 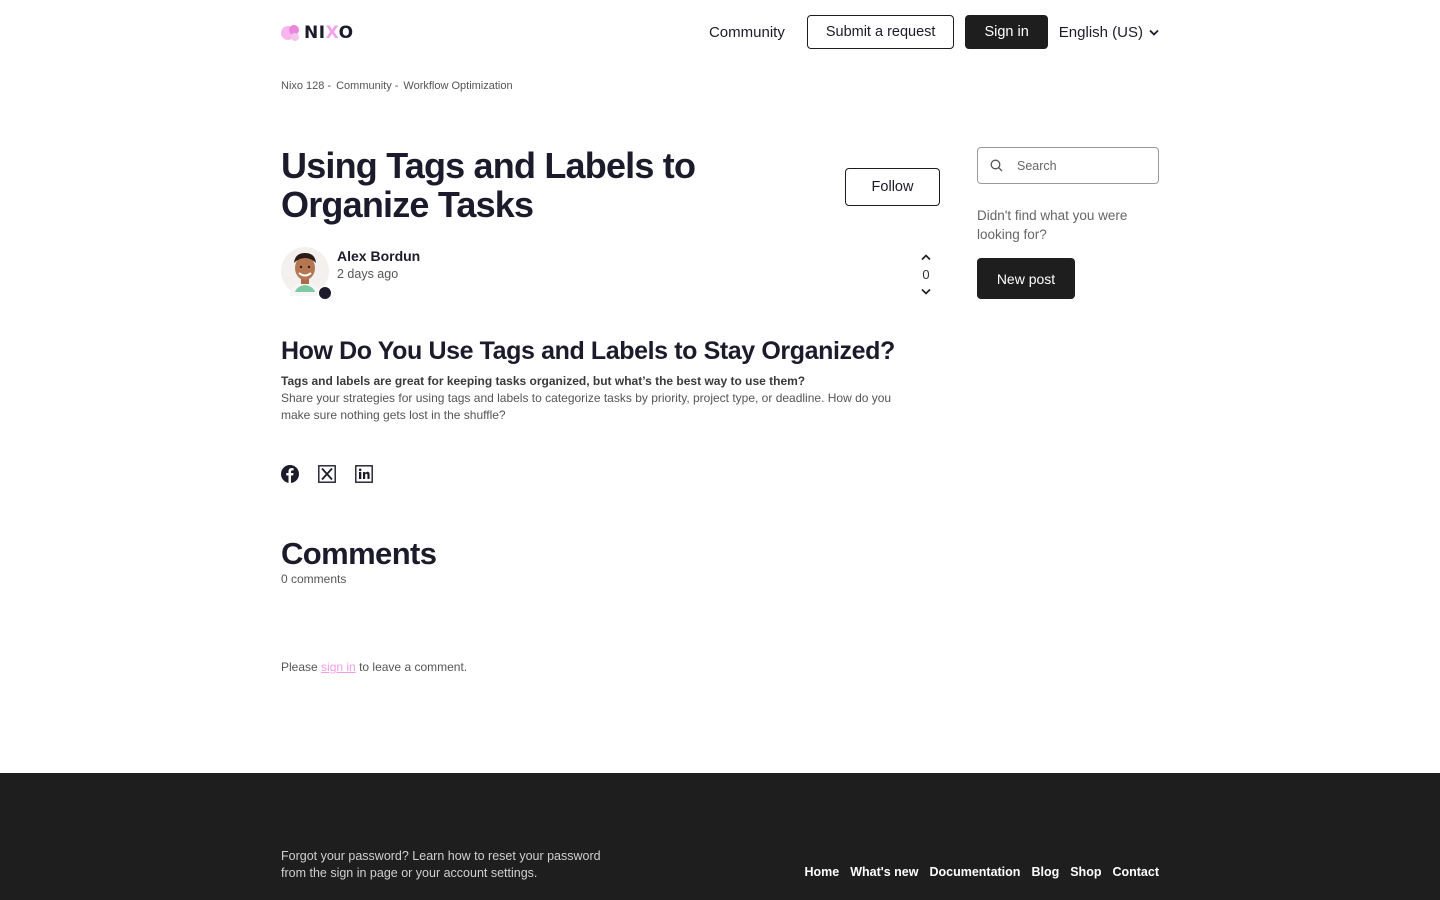 I want to click on upvote-chevron-up-icon, so click(x=926, y=257).